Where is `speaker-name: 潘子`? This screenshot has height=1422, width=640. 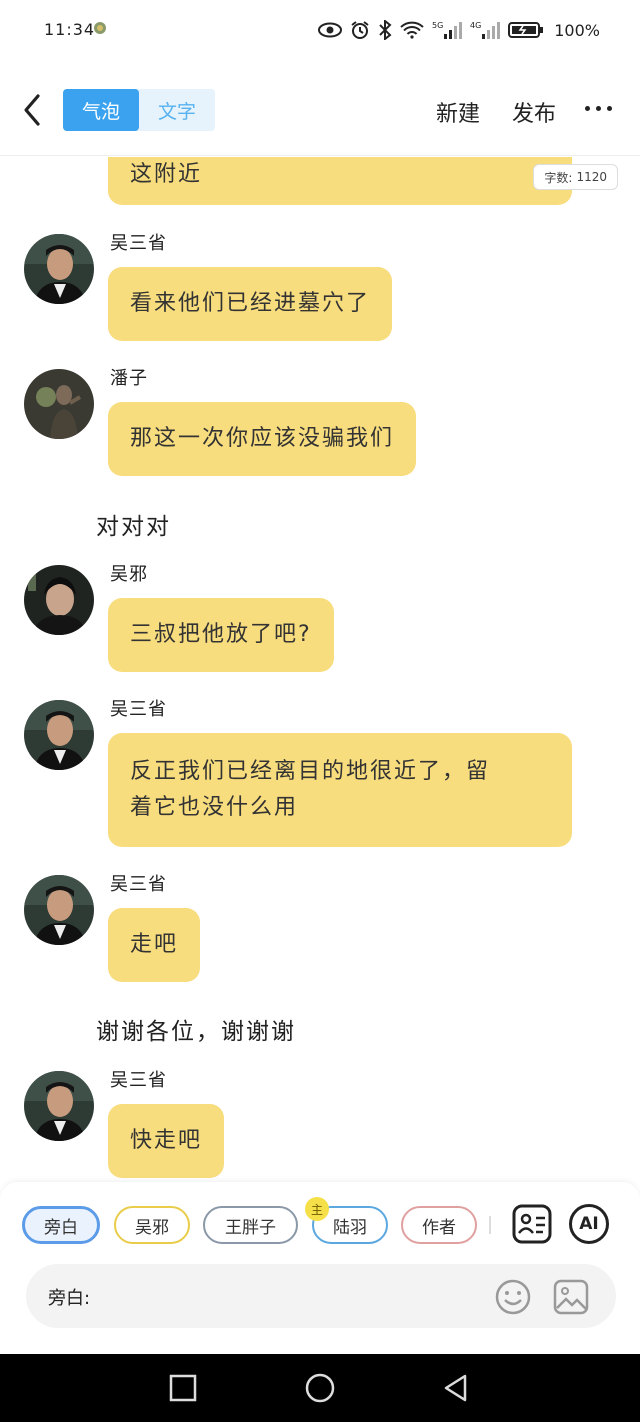 speaker-name: 潘子 is located at coordinates (129, 378).